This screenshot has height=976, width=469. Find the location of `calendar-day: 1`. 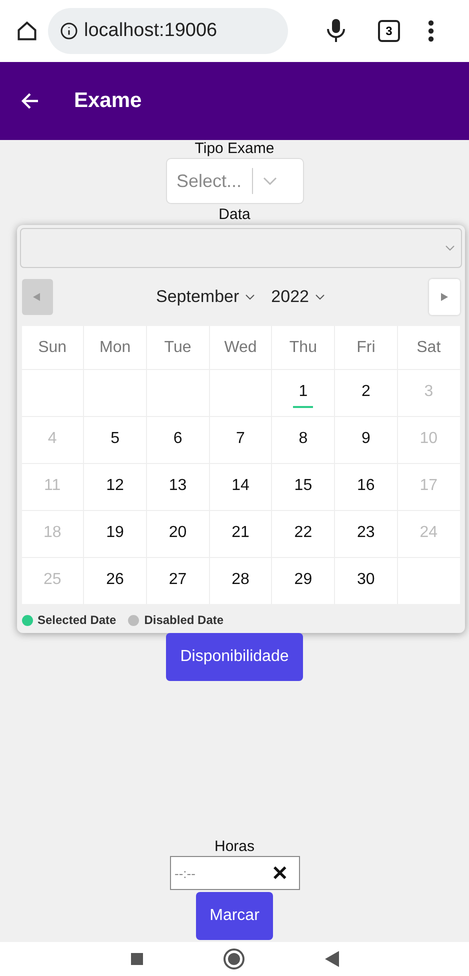

calendar-day: 1 is located at coordinates (303, 393).